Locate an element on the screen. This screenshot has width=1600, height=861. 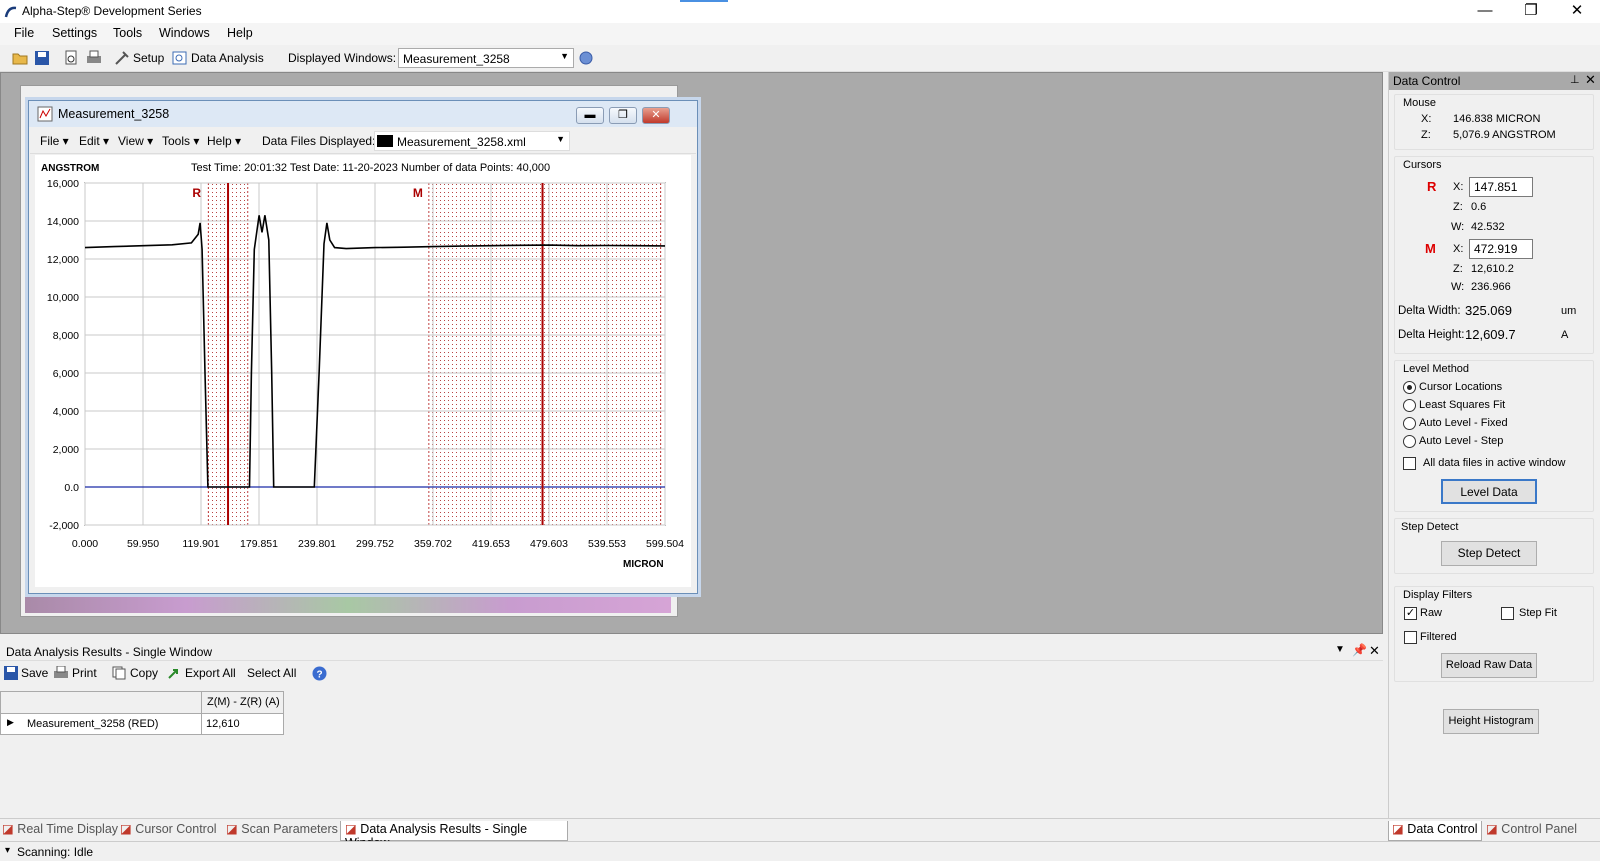
measurement-minimize-button: ▬ is located at coordinates (590, 115).